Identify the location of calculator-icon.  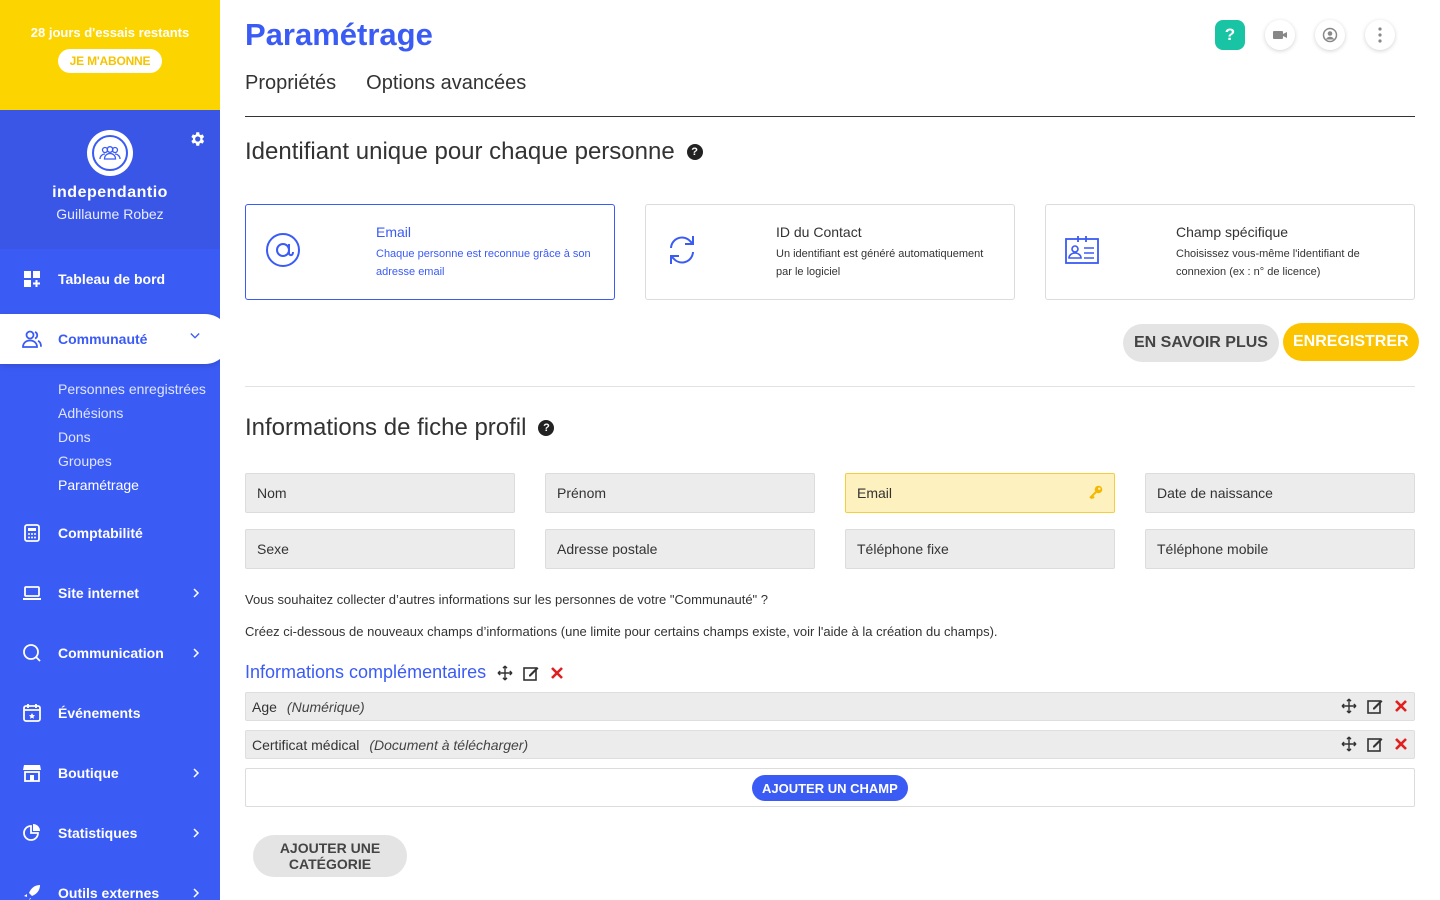
(32, 533).